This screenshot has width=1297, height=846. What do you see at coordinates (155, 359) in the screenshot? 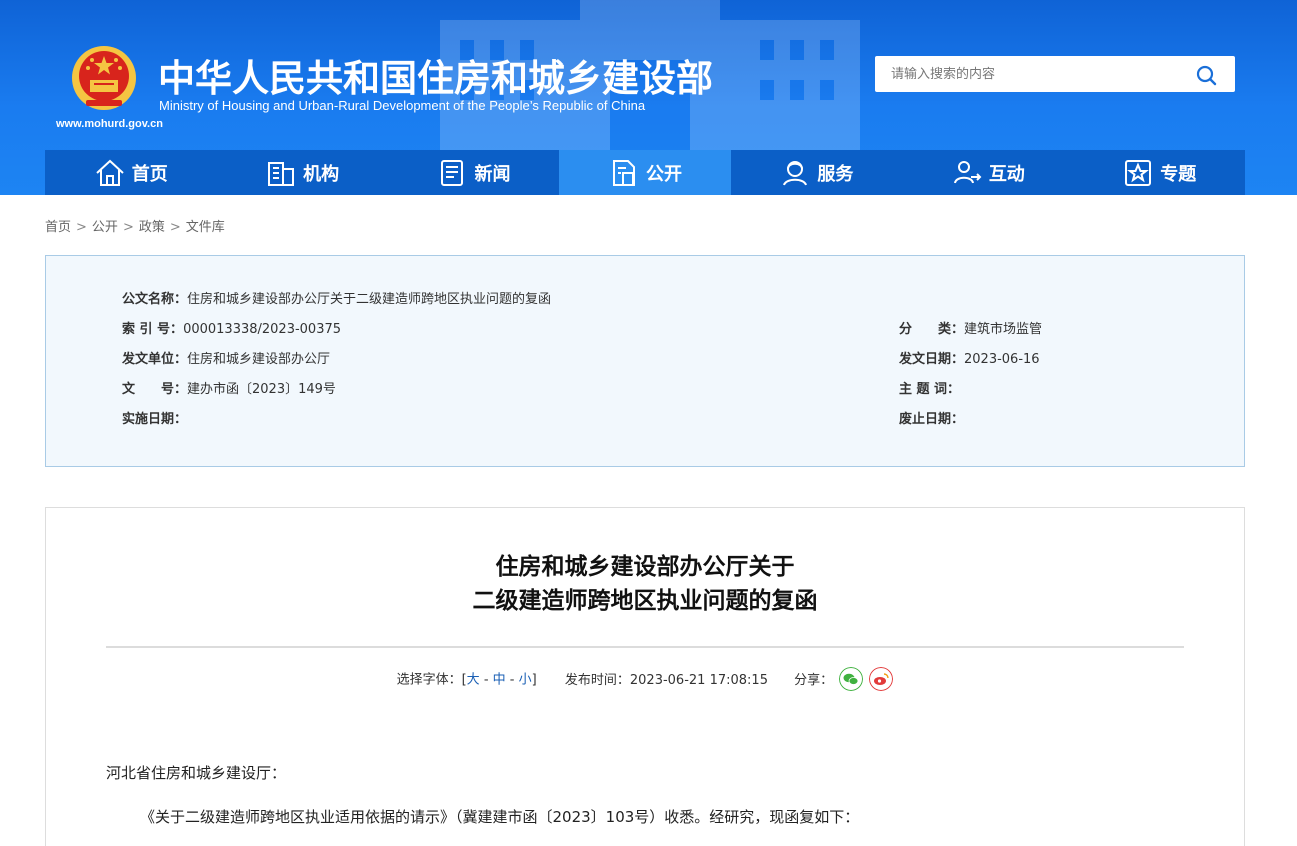
I see `meta-issuer-label: 发文单位：` at bounding box center [155, 359].